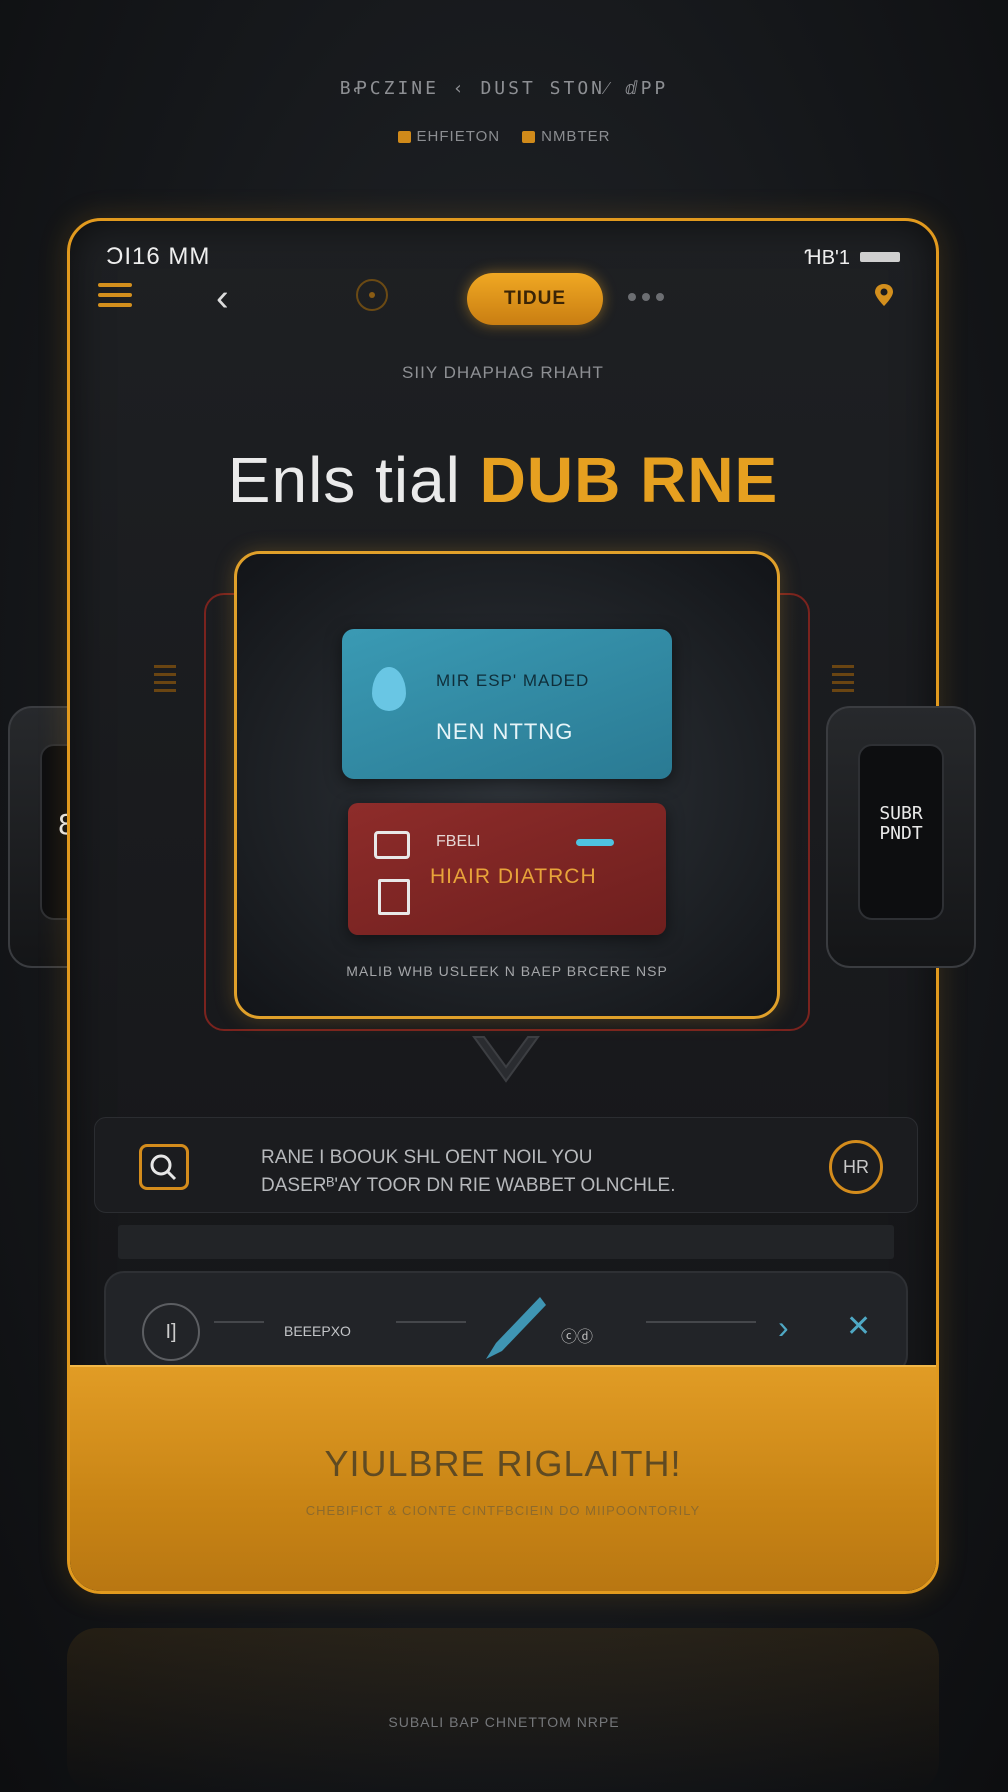 This screenshot has height=1792, width=1008. What do you see at coordinates (506, 1242) in the screenshot?
I see `divider-strip` at bounding box center [506, 1242].